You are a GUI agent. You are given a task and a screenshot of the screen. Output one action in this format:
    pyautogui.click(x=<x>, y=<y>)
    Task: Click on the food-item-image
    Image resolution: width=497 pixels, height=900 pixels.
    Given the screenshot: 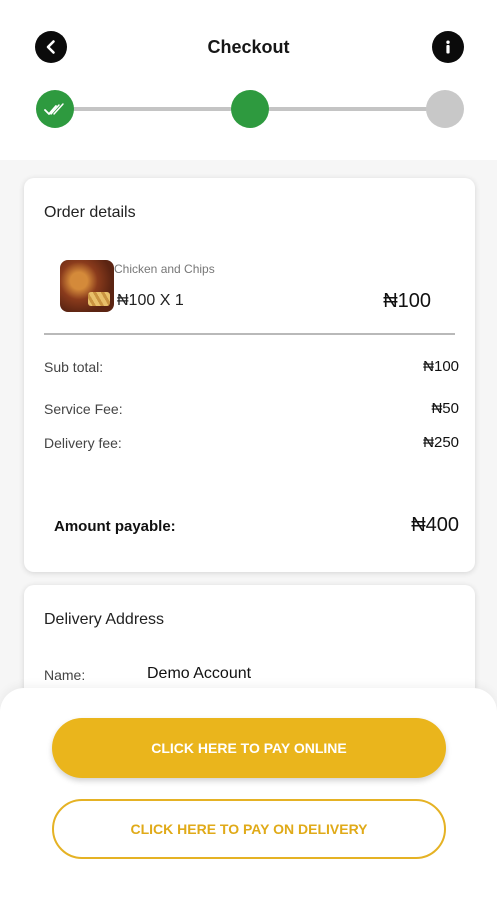 What is the action you would take?
    pyautogui.click(x=87, y=286)
    